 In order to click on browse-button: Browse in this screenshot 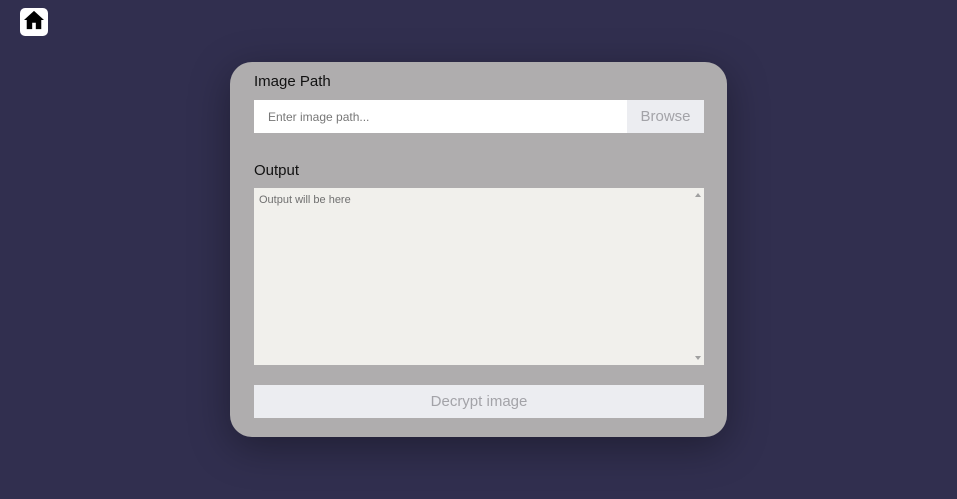, I will do `click(665, 116)`.